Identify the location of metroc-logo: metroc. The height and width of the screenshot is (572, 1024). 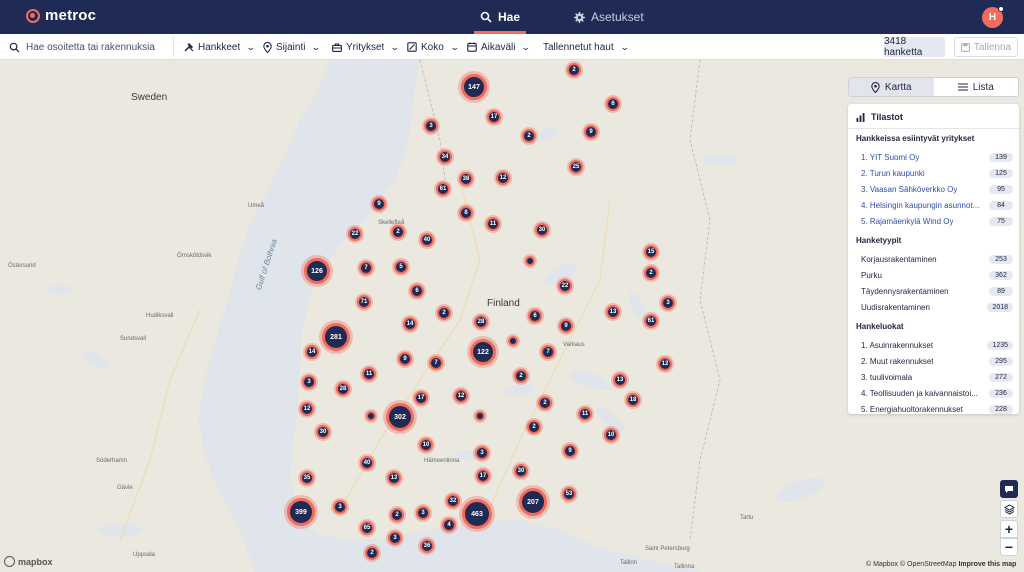
(61, 15).